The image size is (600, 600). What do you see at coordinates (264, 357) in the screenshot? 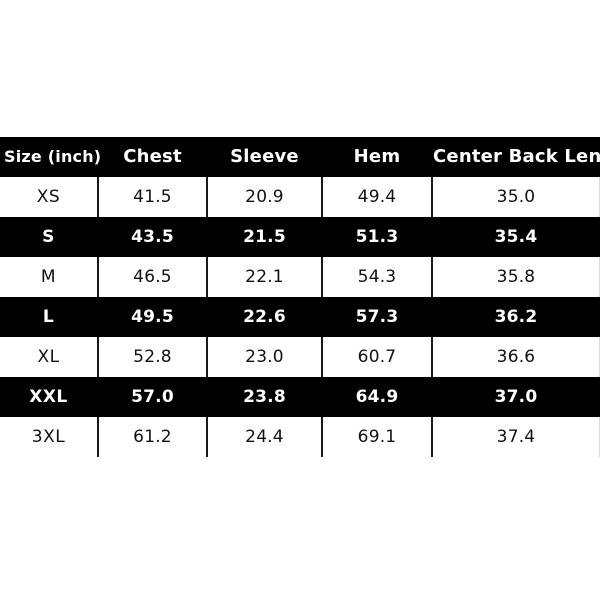
I see `cell-sleeve: 23.0` at bounding box center [264, 357].